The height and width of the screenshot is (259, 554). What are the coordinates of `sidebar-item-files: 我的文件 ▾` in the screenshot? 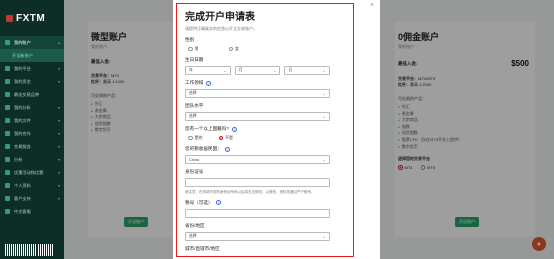 It's located at (32, 120).